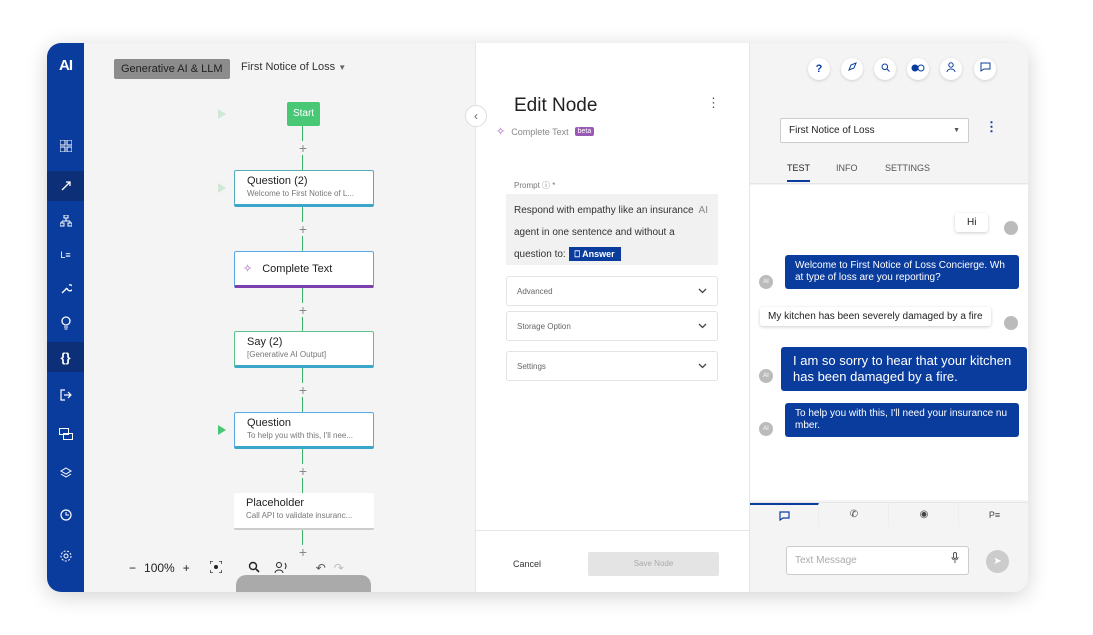 The image size is (1093, 635). Describe the element at coordinates (65, 357) in the screenshot. I see `code-braces-icon: {}` at that location.